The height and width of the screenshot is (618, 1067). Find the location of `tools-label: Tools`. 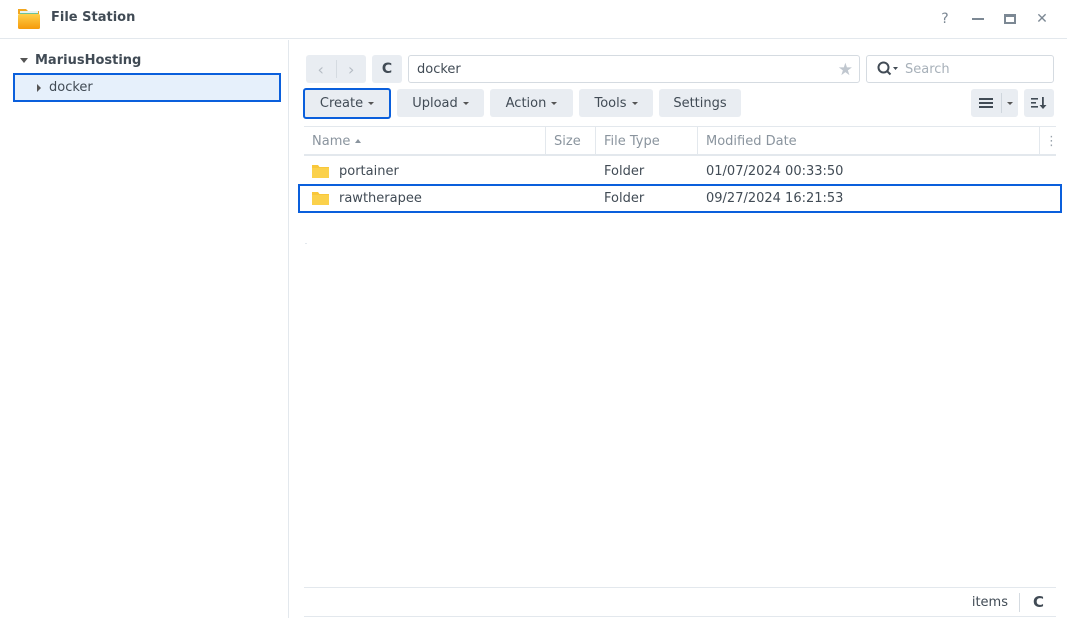

tools-label: Tools is located at coordinates (610, 103).